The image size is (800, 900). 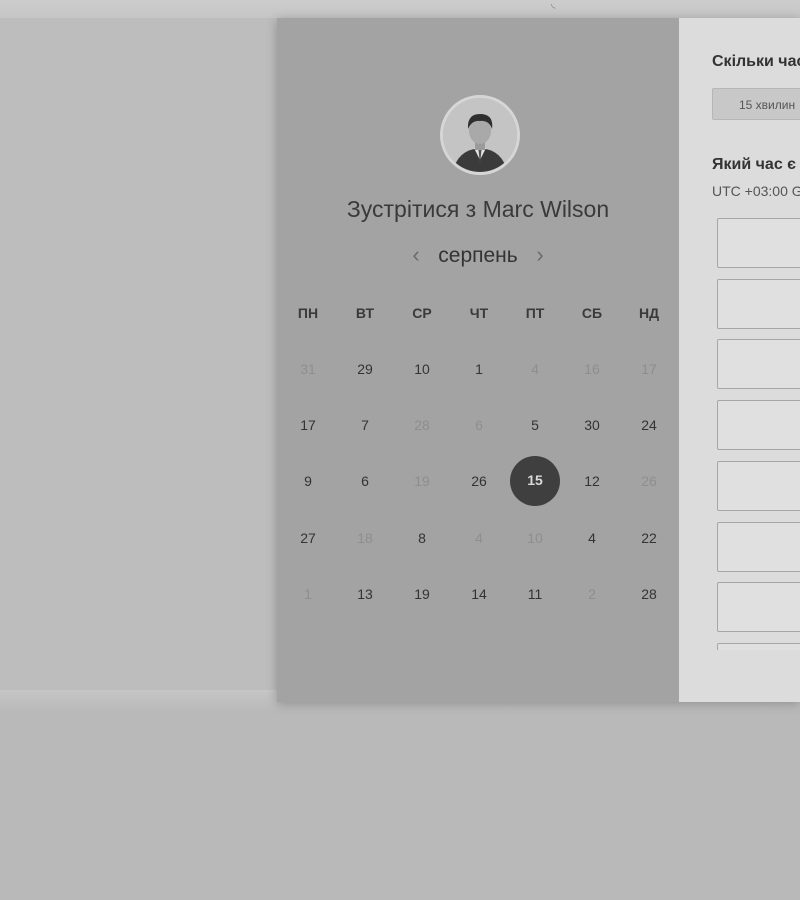 I want to click on next-month-button: ›, so click(x=540, y=255).